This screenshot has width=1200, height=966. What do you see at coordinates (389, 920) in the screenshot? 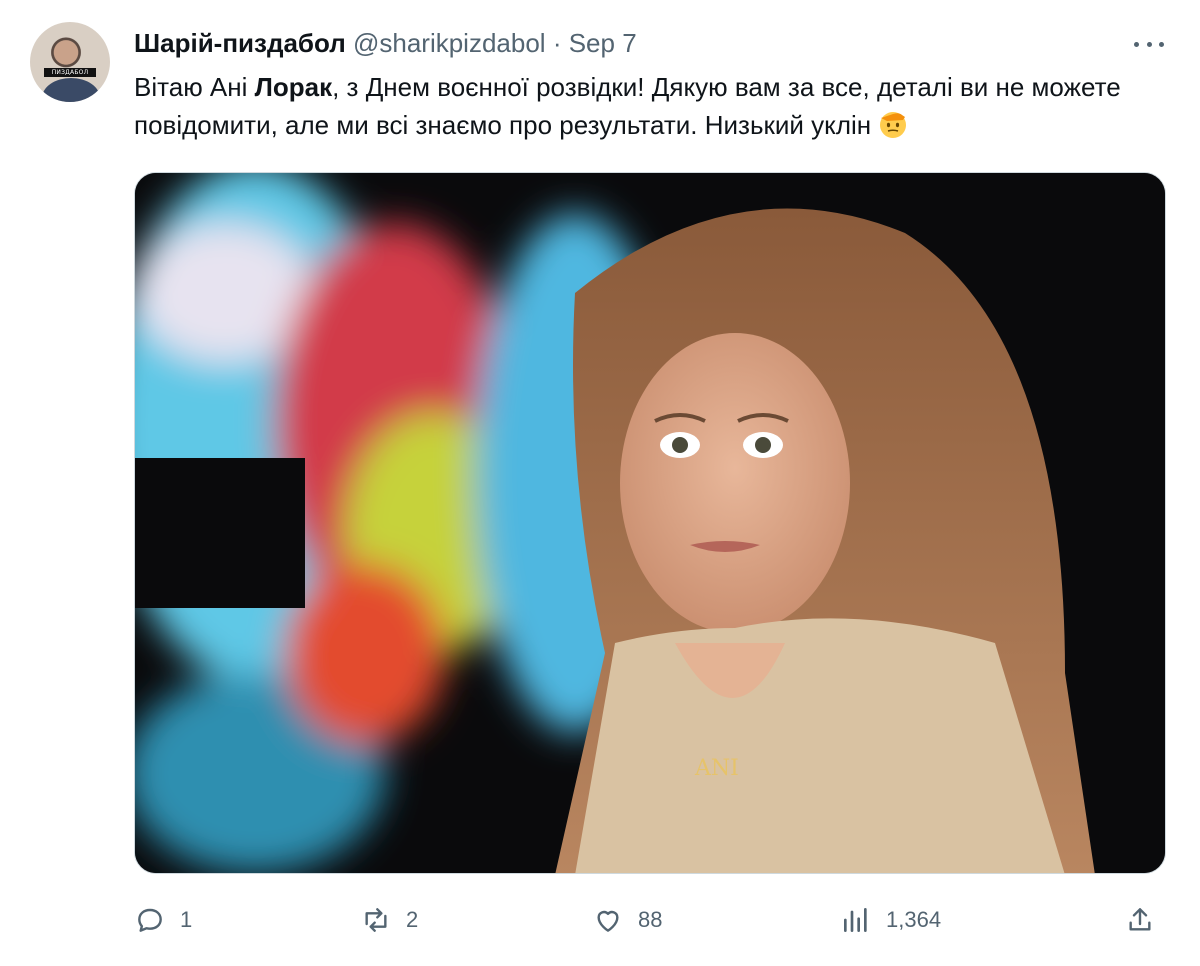
I see `retweet-button: 2` at bounding box center [389, 920].